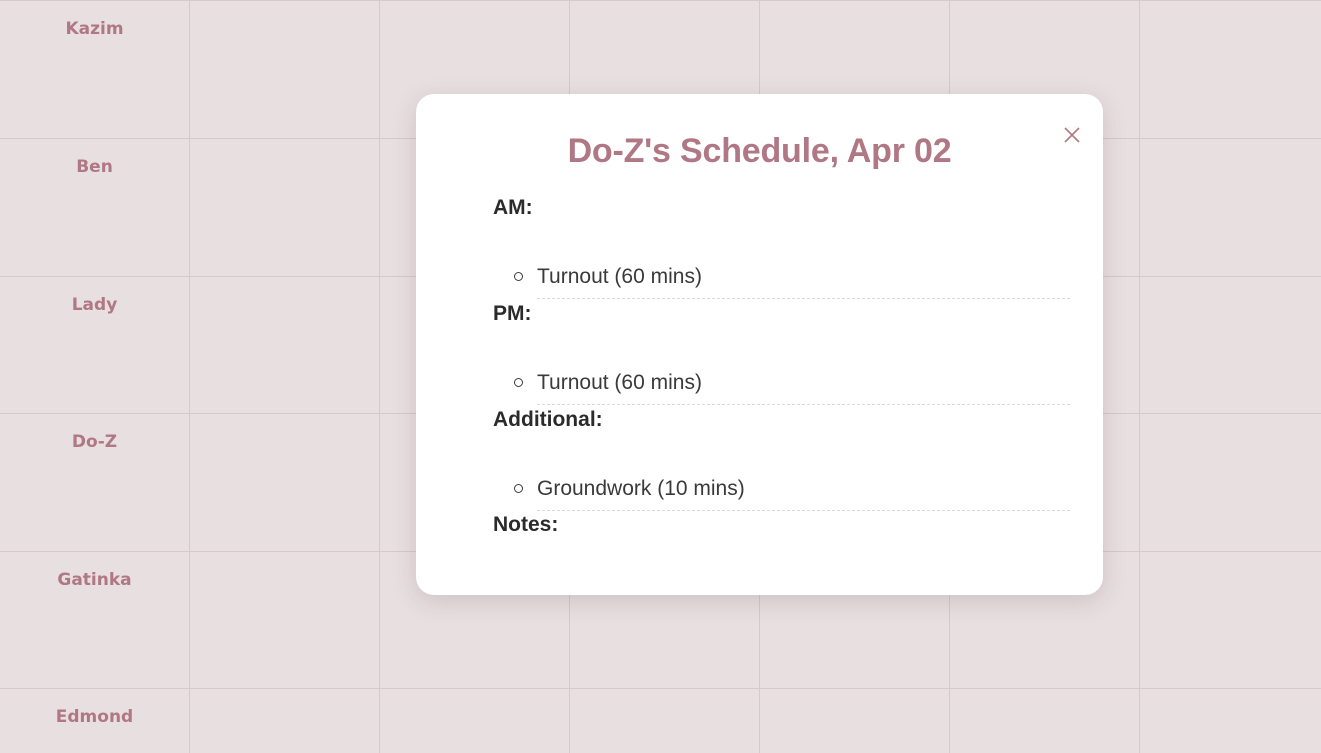 The height and width of the screenshot is (753, 1321). Describe the element at coordinates (94, 580) in the screenshot. I see `horse-name: Gatinka` at that location.